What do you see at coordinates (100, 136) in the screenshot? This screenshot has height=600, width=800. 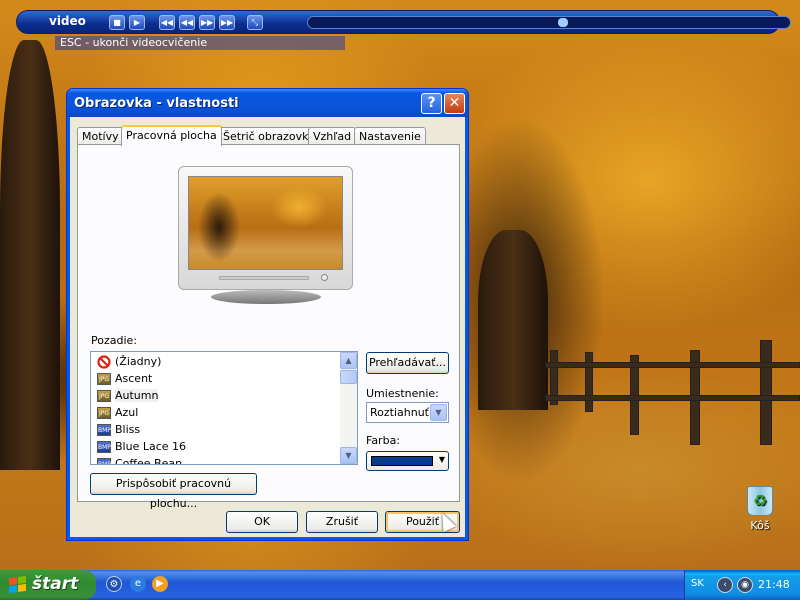 I see `tab-themes: Motívy` at bounding box center [100, 136].